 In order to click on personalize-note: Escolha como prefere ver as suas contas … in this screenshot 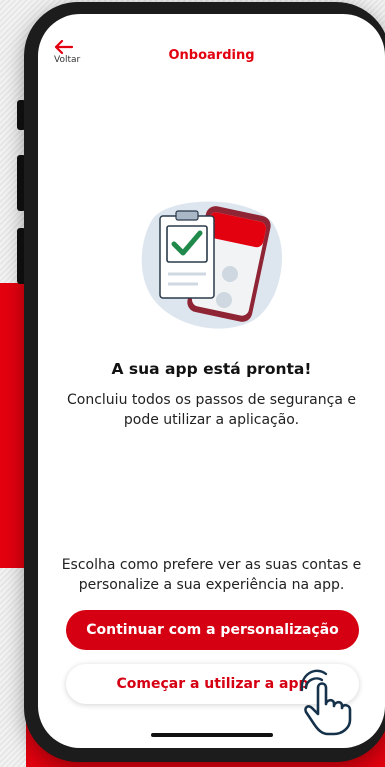, I will do `click(211, 575)`.